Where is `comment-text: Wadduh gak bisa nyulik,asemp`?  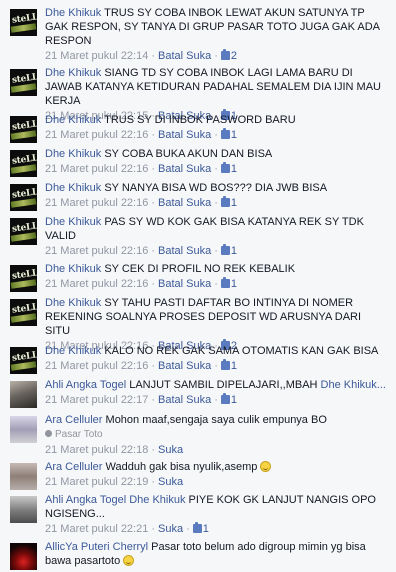 comment-text: Wadduh gak bisa nyulik,asemp is located at coordinates (181, 467).